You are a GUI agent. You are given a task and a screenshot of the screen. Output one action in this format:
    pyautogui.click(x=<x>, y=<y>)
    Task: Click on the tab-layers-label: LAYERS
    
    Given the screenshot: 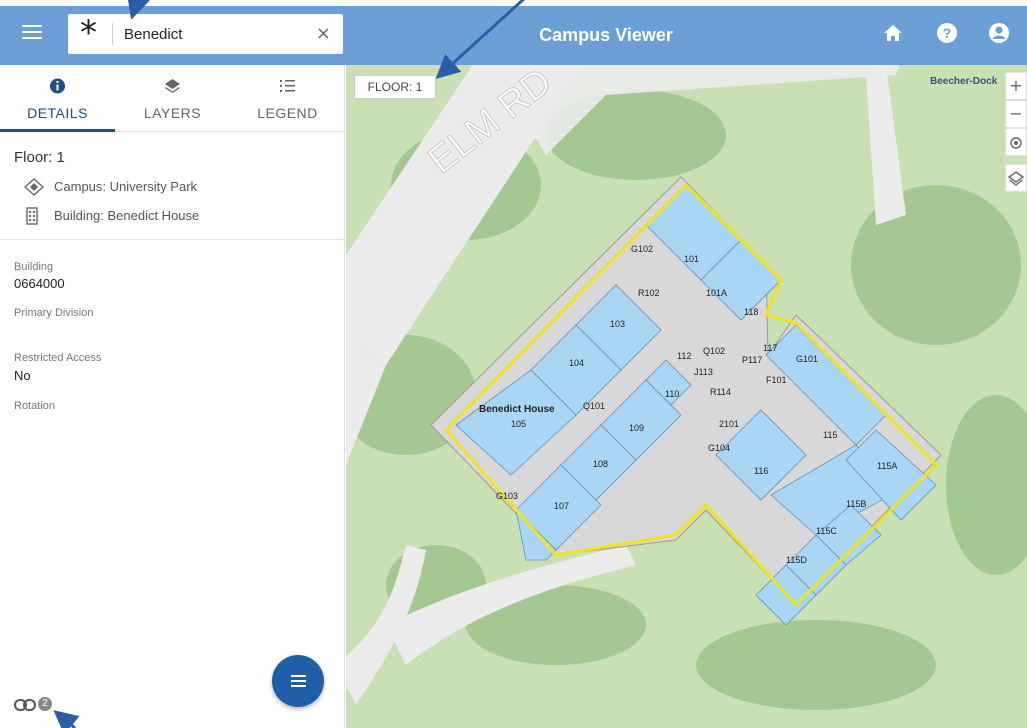 What is the action you would take?
    pyautogui.click(x=172, y=113)
    